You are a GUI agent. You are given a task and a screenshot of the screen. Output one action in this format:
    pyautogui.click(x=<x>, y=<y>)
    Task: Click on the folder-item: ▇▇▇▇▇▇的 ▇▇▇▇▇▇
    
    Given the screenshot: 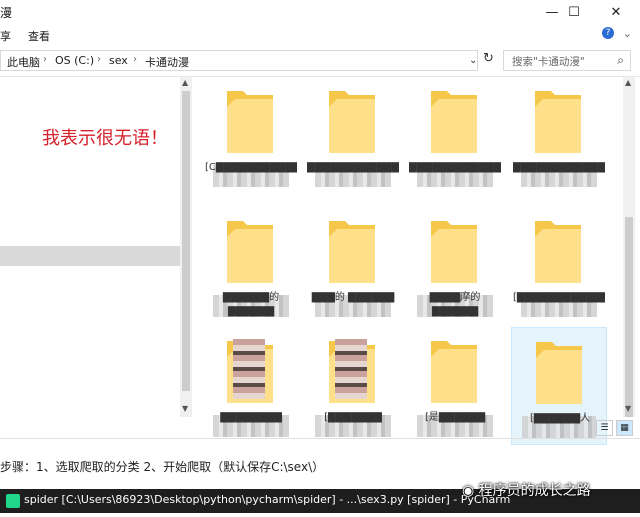 What is the action you would take?
    pyautogui.click(x=251, y=266)
    